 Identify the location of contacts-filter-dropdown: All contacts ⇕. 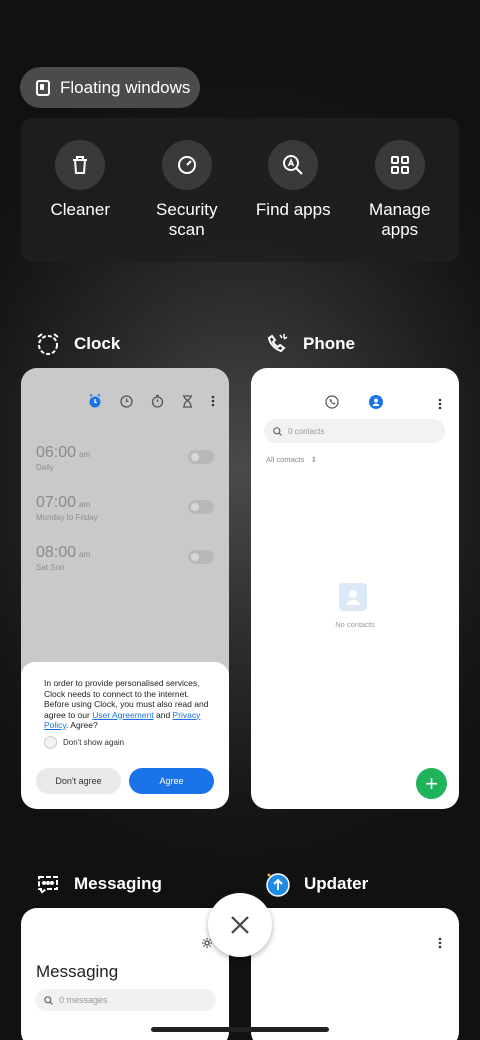
(291, 459).